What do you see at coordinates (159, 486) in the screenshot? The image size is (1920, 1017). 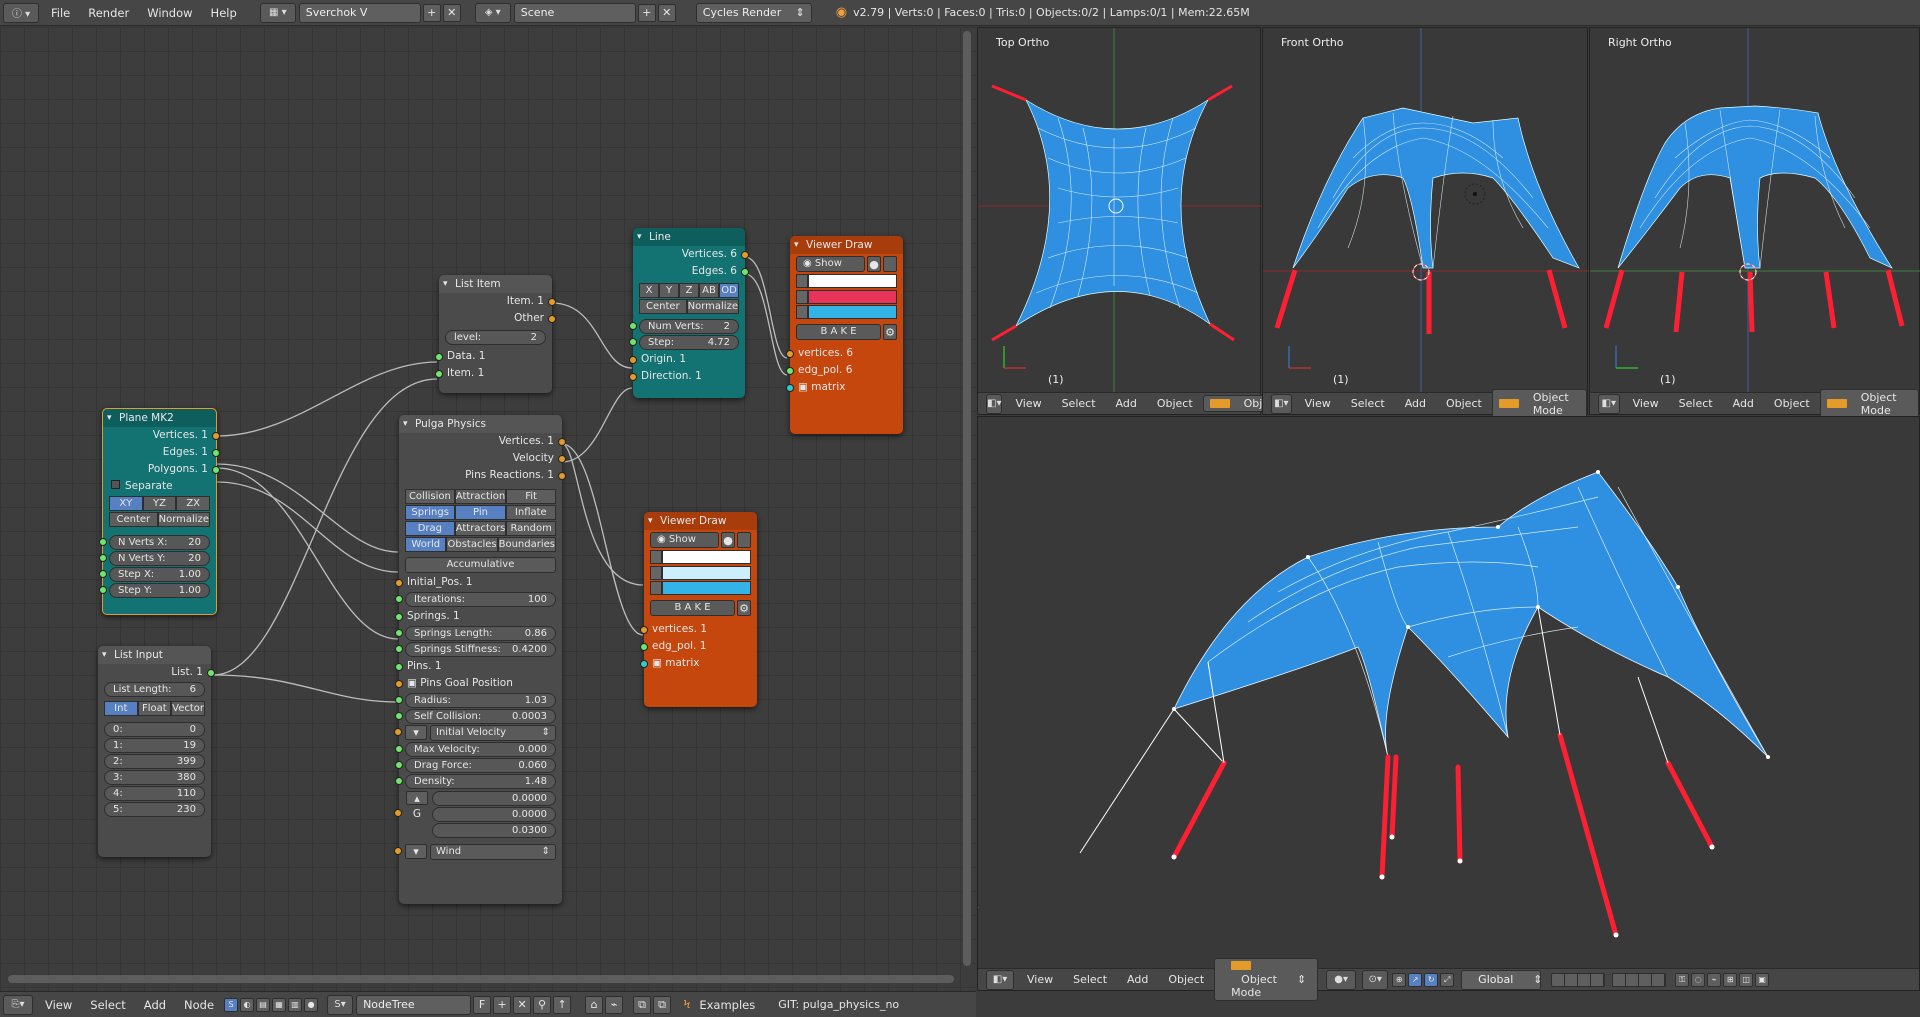 I see `separate-checkbox: Separate` at bounding box center [159, 486].